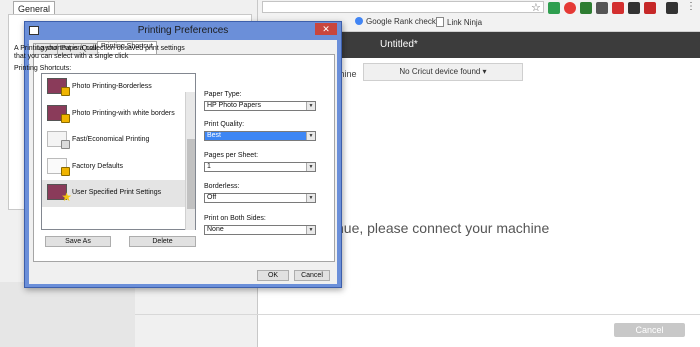 The width and height of the screenshot is (700, 347). What do you see at coordinates (459, 23) in the screenshot?
I see `bookmark-link-ninja: Link Ninja` at bounding box center [459, 23].